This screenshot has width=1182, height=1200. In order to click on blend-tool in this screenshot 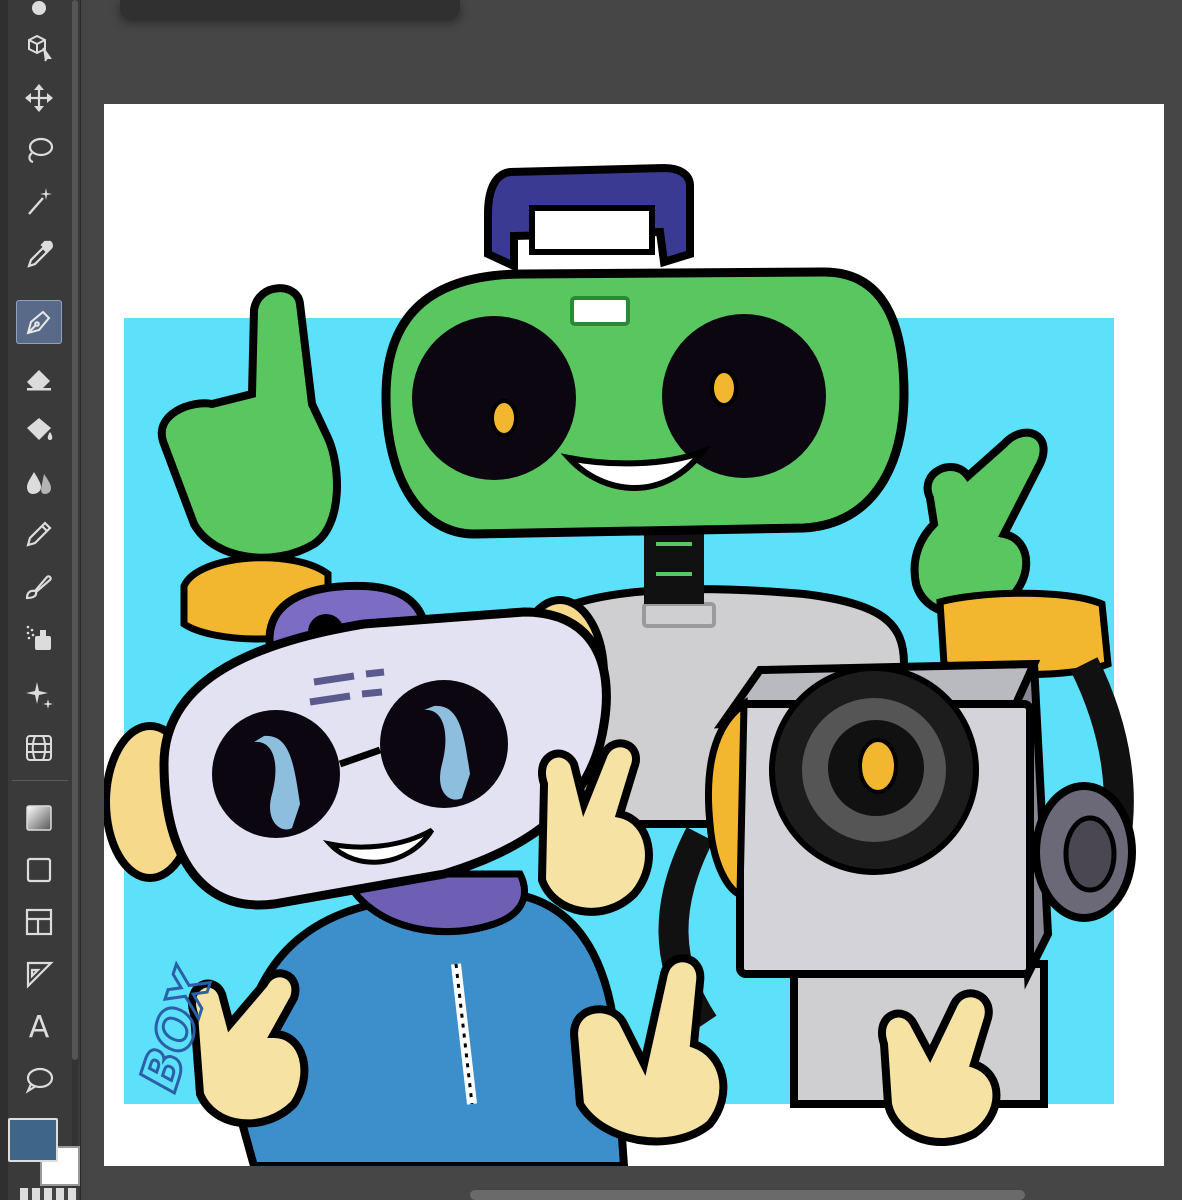, I will do `click(39, 482)`.